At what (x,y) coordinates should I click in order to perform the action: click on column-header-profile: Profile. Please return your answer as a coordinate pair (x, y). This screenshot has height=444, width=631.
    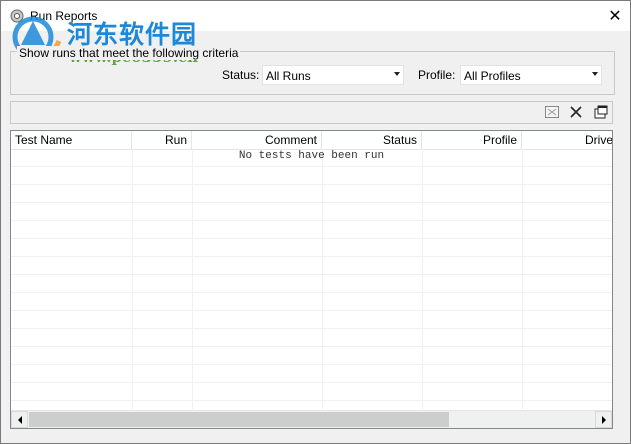
    Looking at the image, I should click on (472, 140).